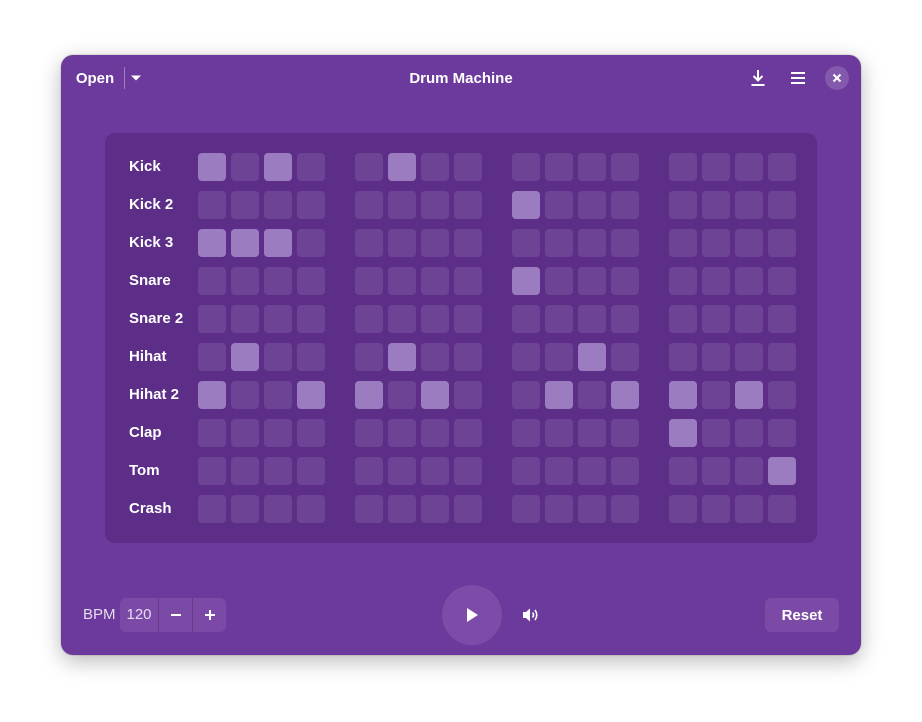 Image resolution: width=922 pixels, height=722 pixels. I want to click on close-button, so click(837, 78).